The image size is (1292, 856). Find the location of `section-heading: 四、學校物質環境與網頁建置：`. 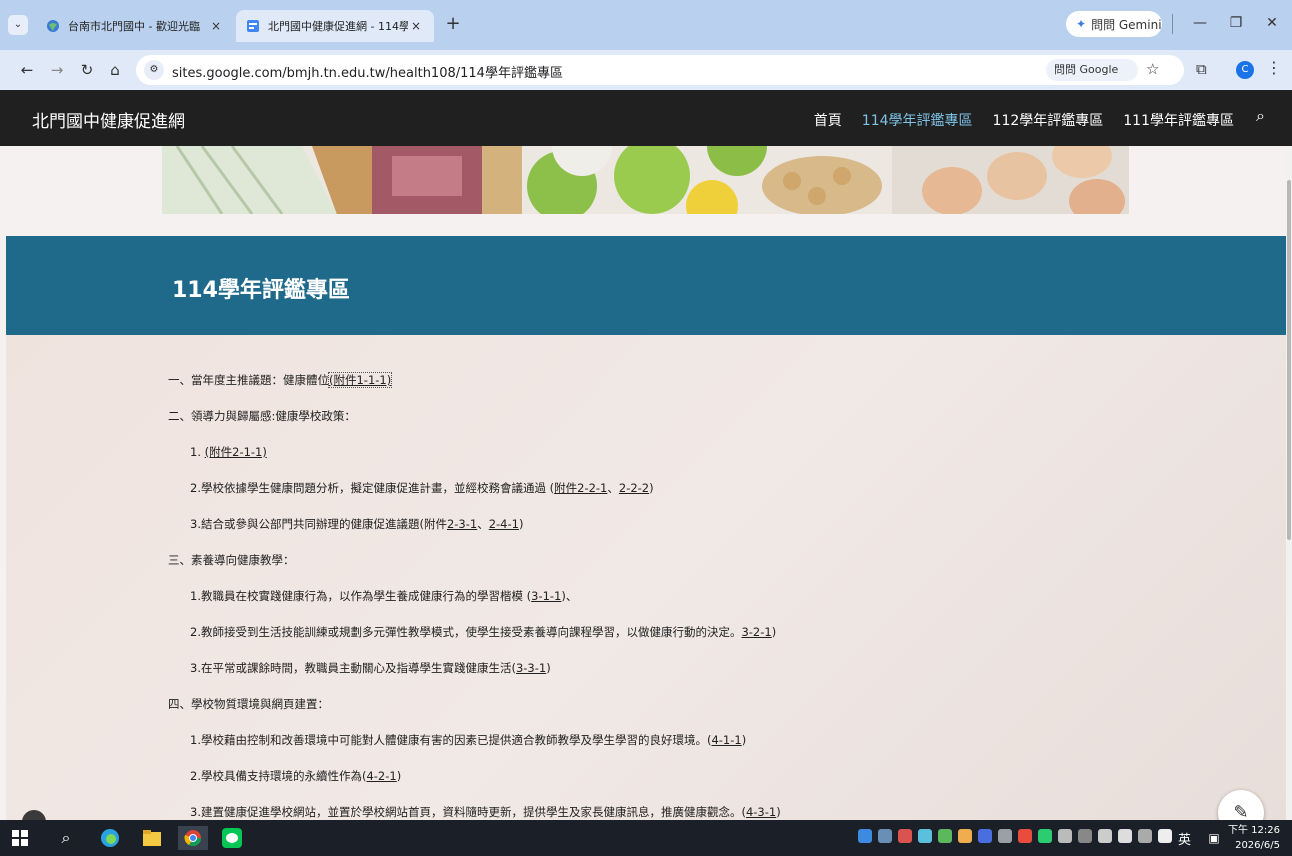

section-heading: 四、學校物質環境與網頁建置： is located at coordinates (248, 704).